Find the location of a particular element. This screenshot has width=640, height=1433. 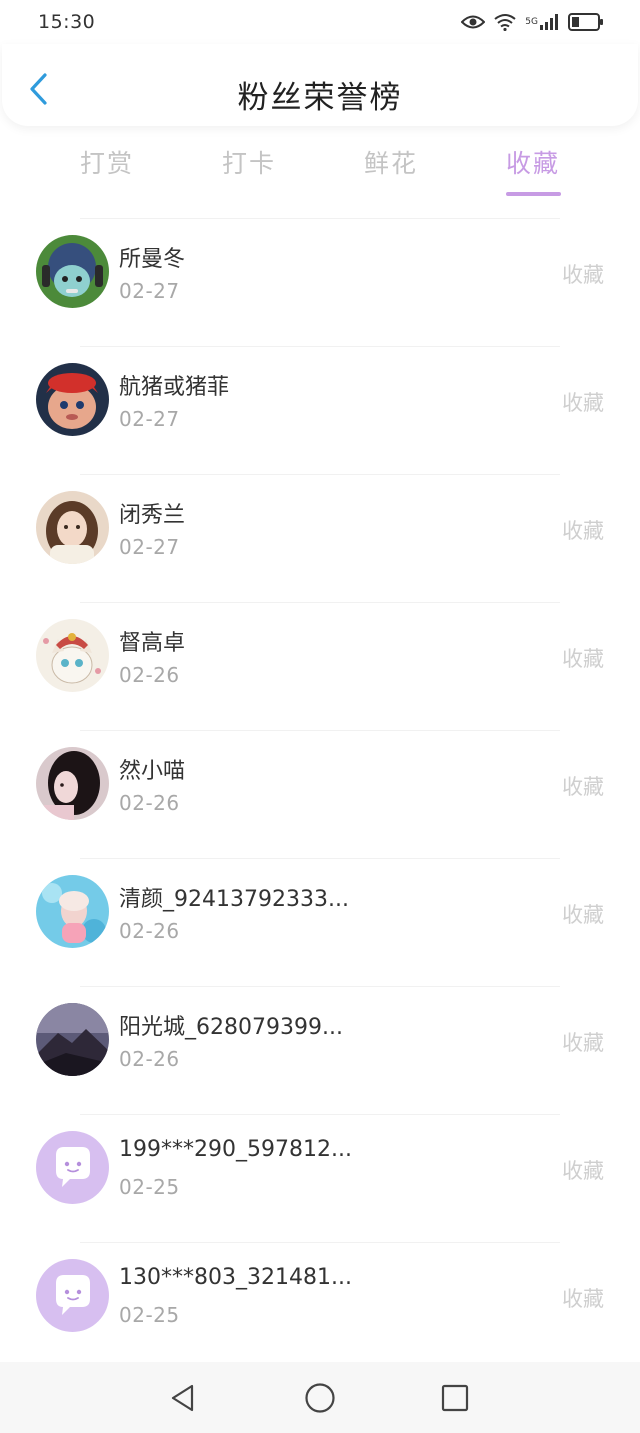

photo-girl-avatar is located at coordinates (72, 527).